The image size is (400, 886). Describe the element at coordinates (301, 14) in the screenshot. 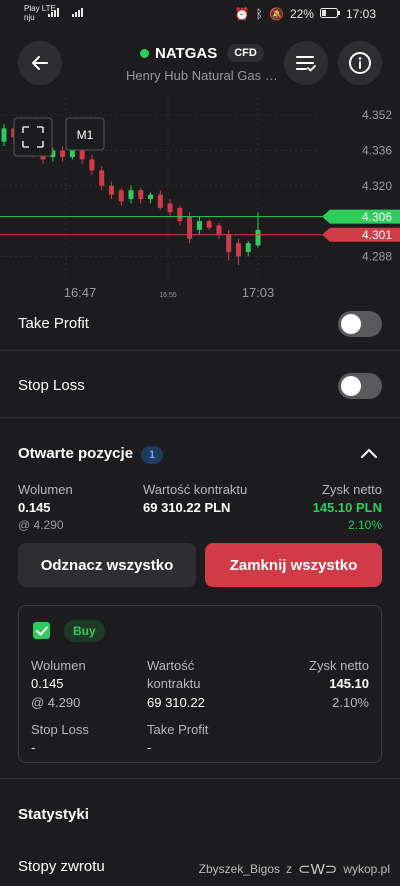

I see `battery-percent: 22%` at that location.